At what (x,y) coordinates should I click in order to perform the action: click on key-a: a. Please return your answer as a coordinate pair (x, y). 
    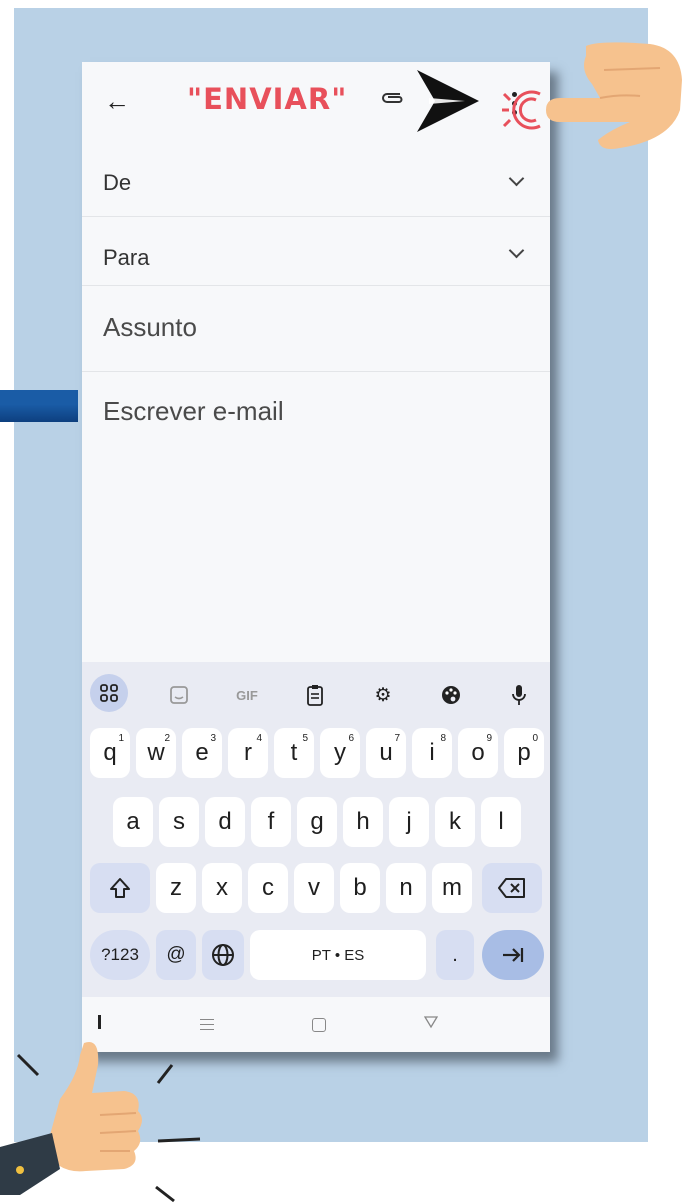
    Looking at the image, I should click on (133, 822).